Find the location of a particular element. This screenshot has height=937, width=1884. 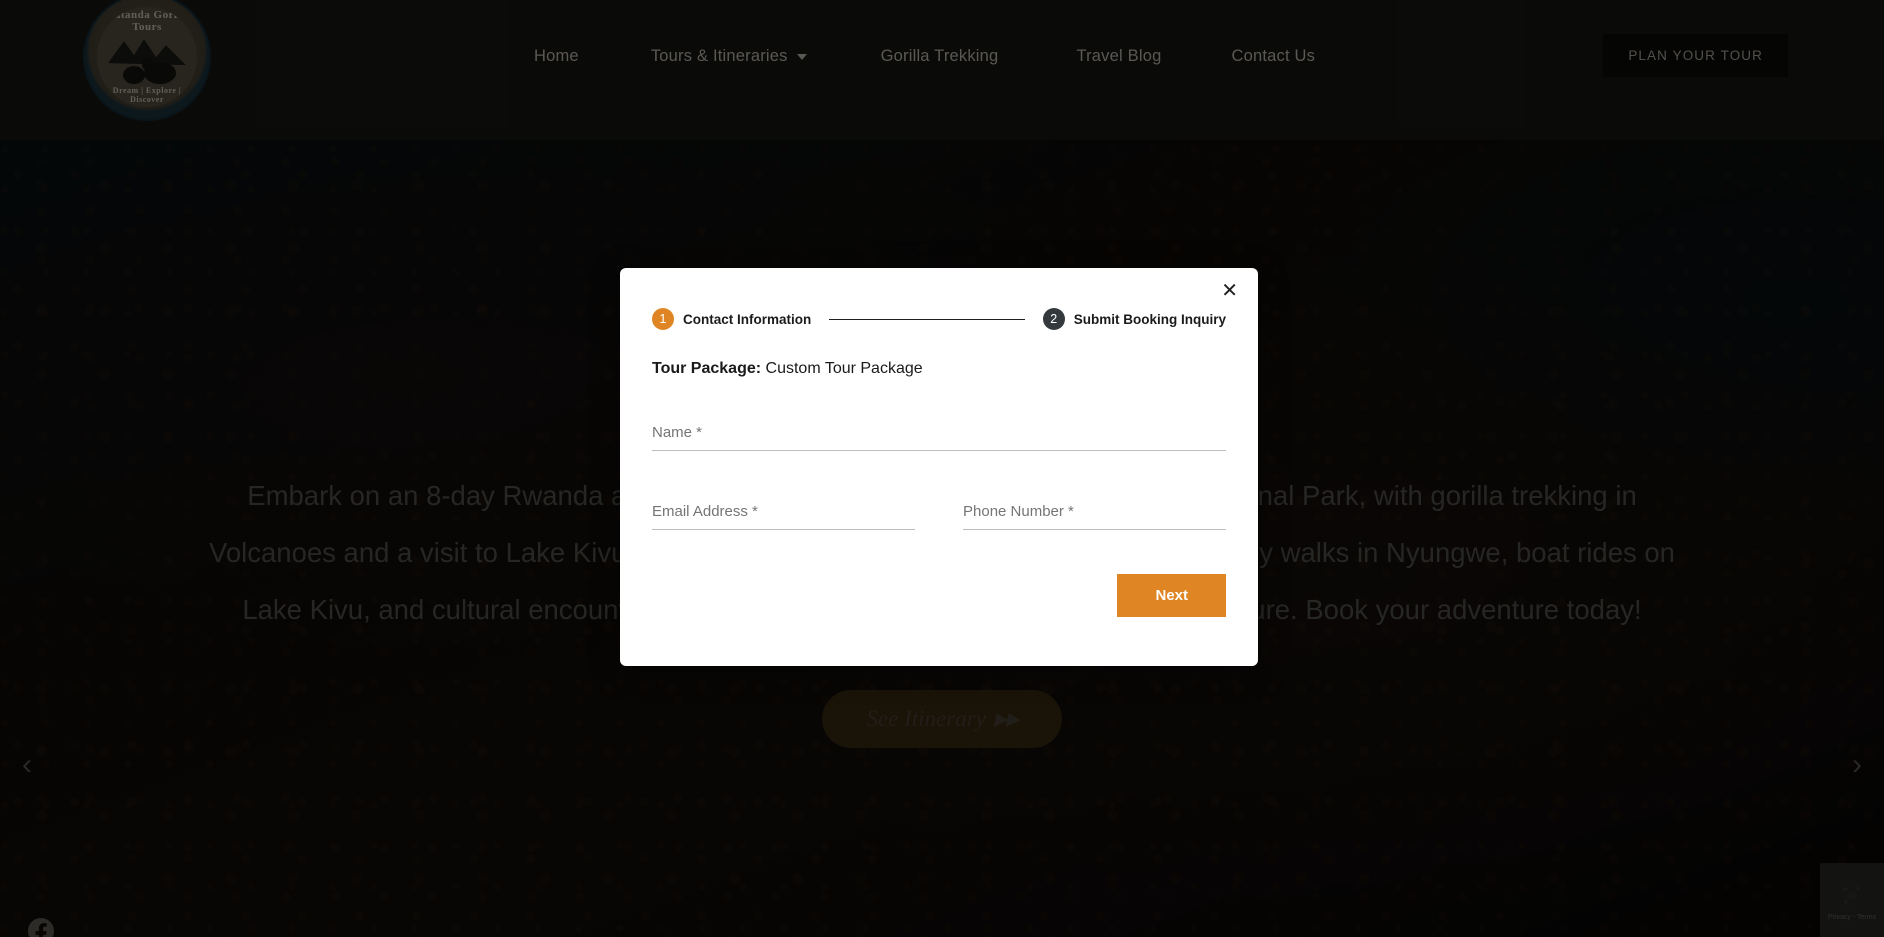

email-phone-row is located at coordinates (939, 515).